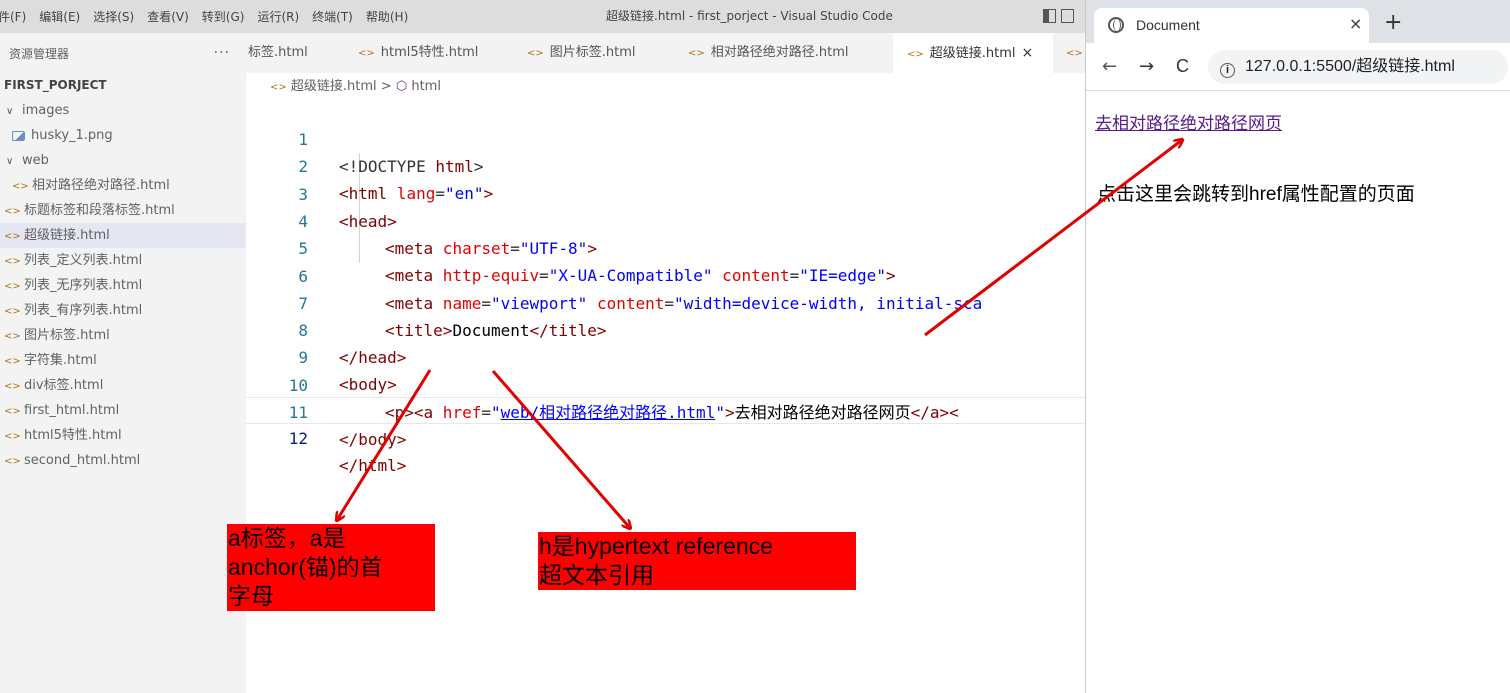 This screenshot has height=693, width=1510. I want to click on annotation-line: 超文本引用, so click(596, 575).